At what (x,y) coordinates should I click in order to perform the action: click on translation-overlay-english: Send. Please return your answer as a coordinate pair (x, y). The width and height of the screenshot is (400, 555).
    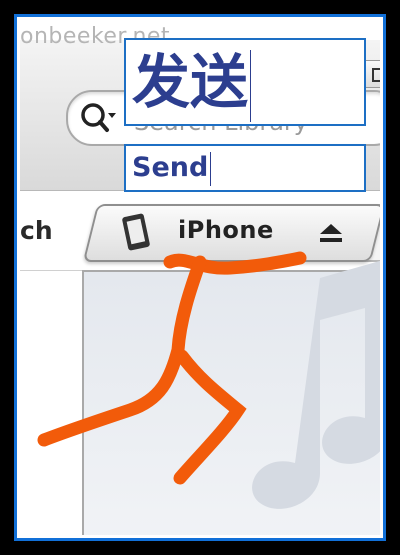
    Looking at the image, I should click on (245, 168).